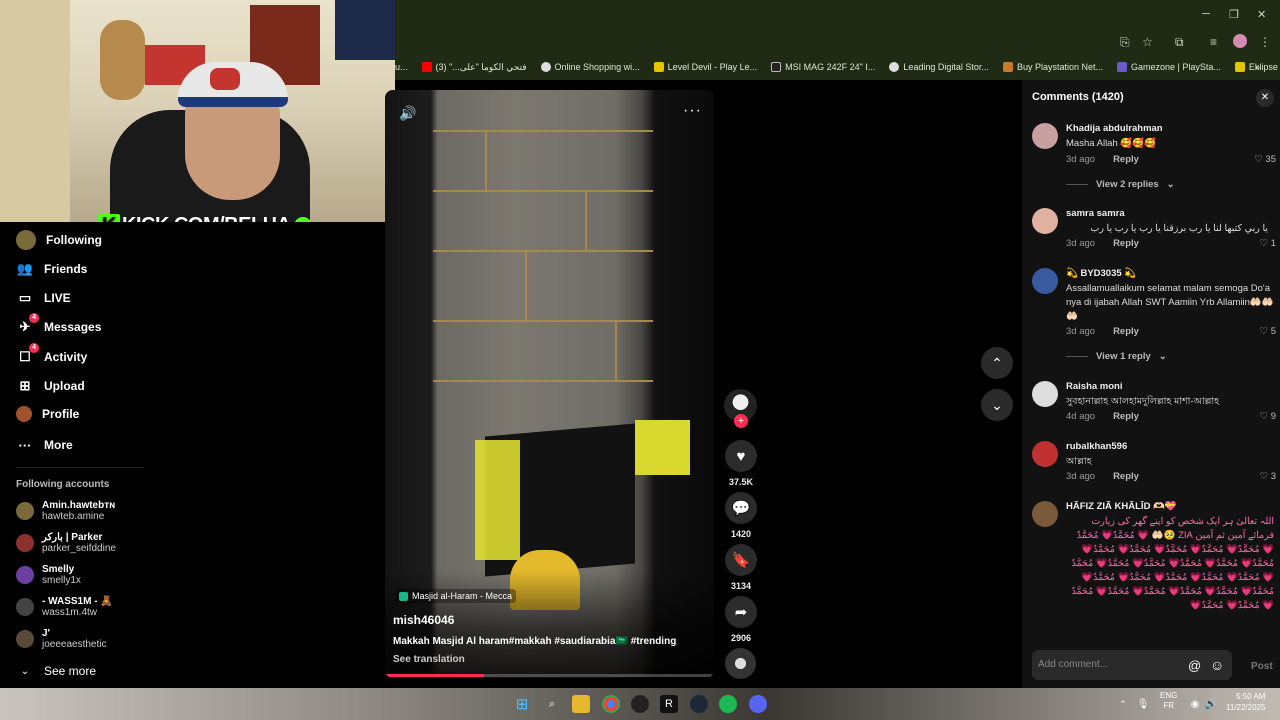 This screenshot has width=1280, height=720. Describe the element at coordinates (1079, 461) in the screenshot. I see `comment-text: আল্লাহ` at that location.